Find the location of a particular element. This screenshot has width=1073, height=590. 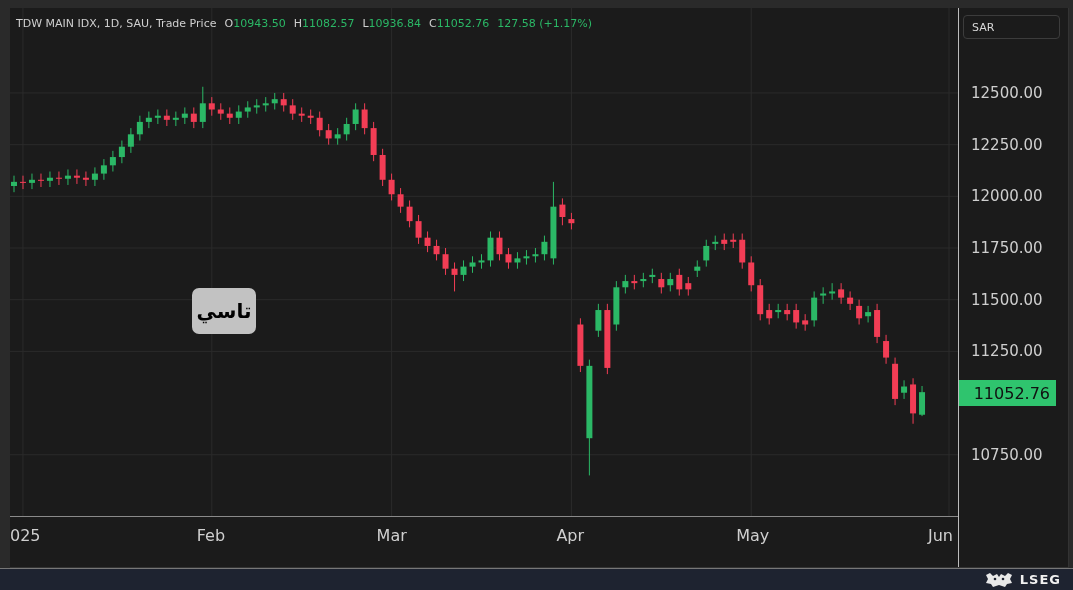

date-axis-label: 025 is located at coordinates (25, 535).